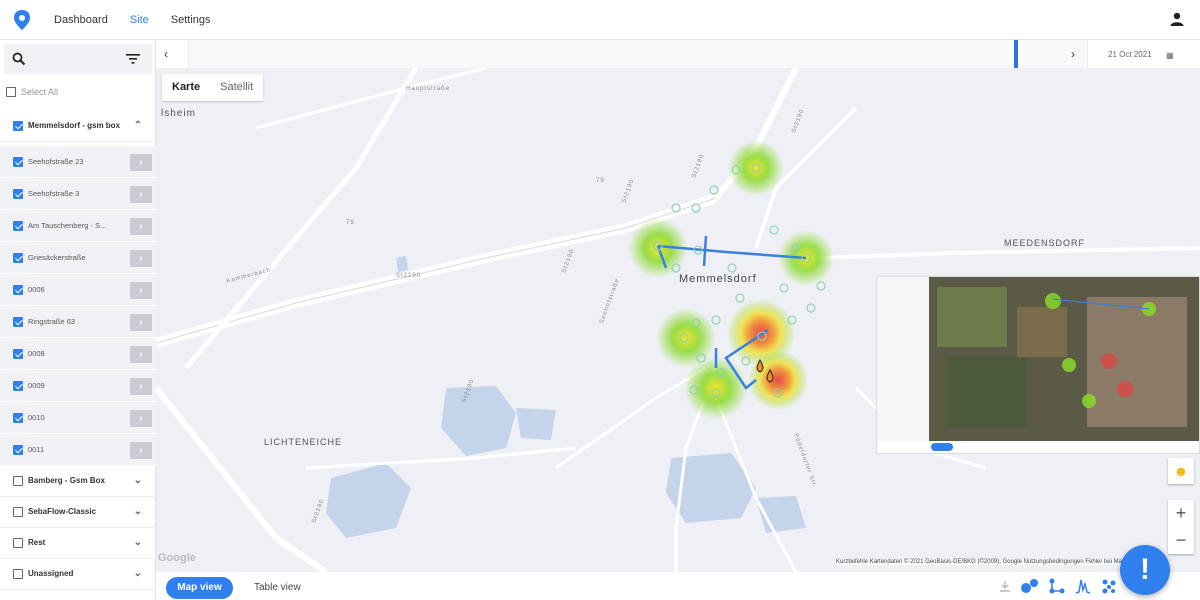 The height and width of the screenshot is (600, 1200). I want to click on map-type-karte: Karte, so click(186, 87).